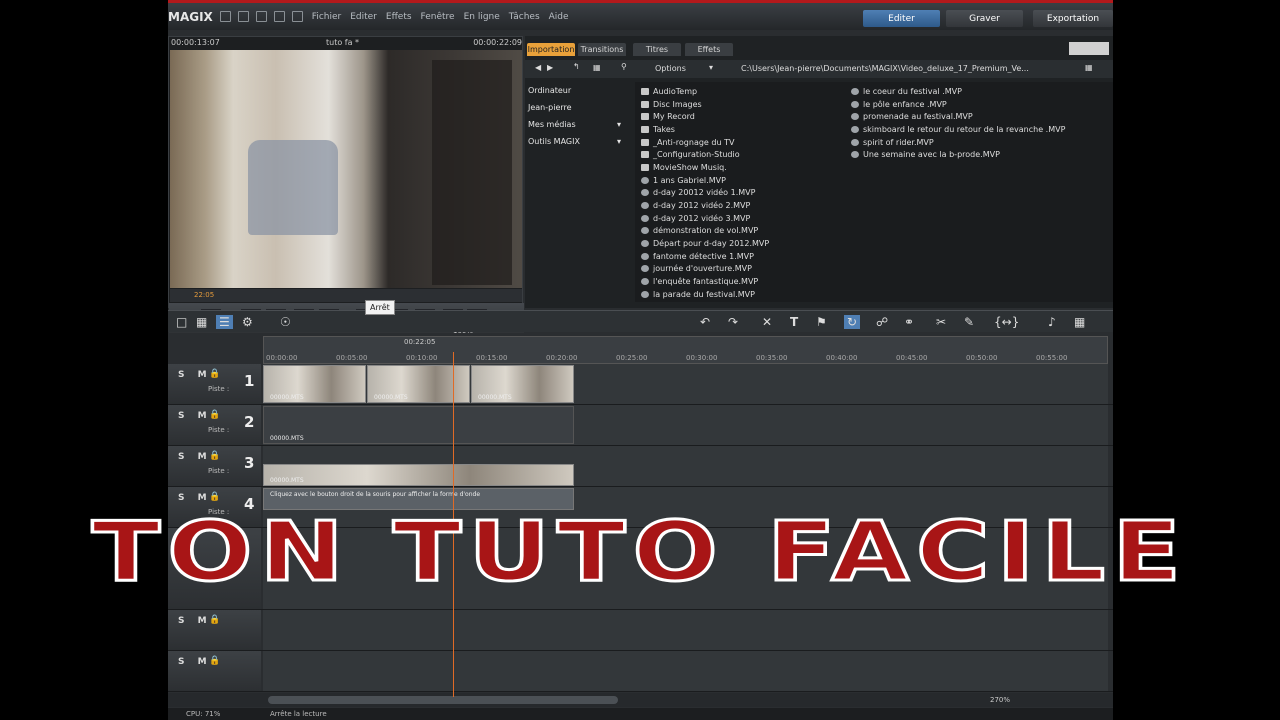  What do you see at coordinates (901, 18) in the screenshot?
I see `edit-mode-button: Editer` at bounding box center [901, 18].